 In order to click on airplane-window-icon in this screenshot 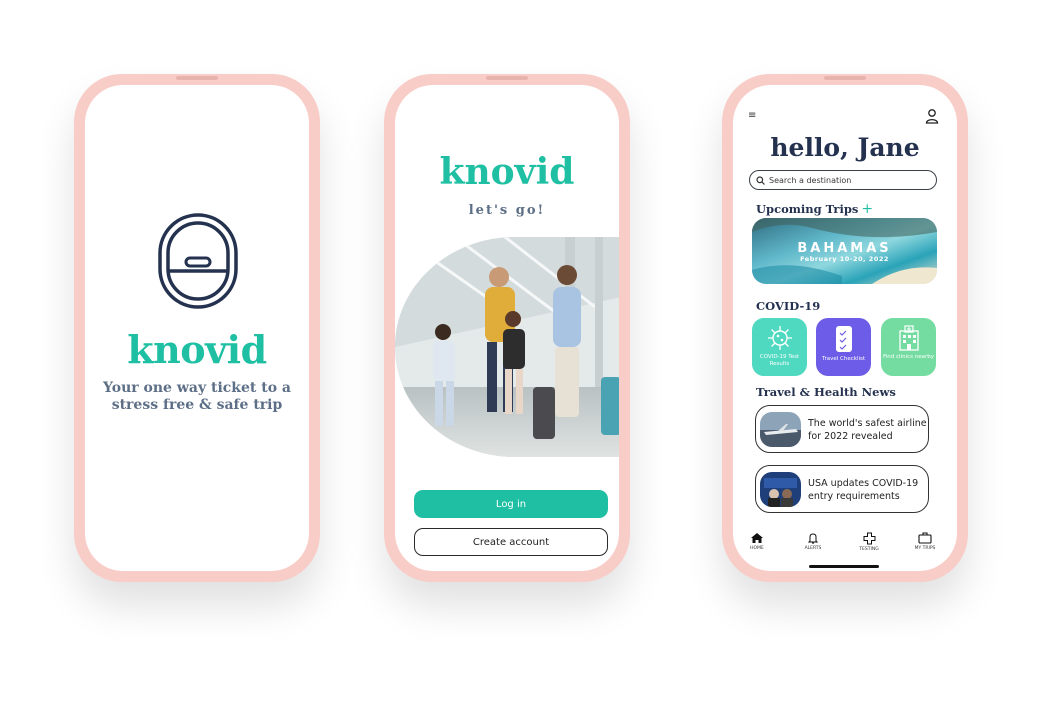, I will do `click(198, 261)`.